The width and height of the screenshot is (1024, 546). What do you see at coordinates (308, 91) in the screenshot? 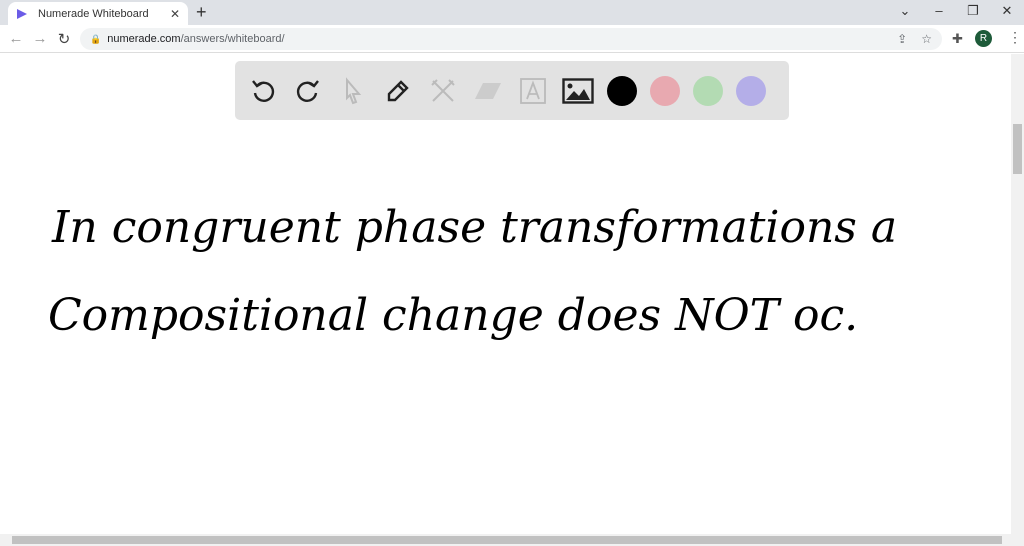
I see `redo-icon` at bounding box center [308, 91].